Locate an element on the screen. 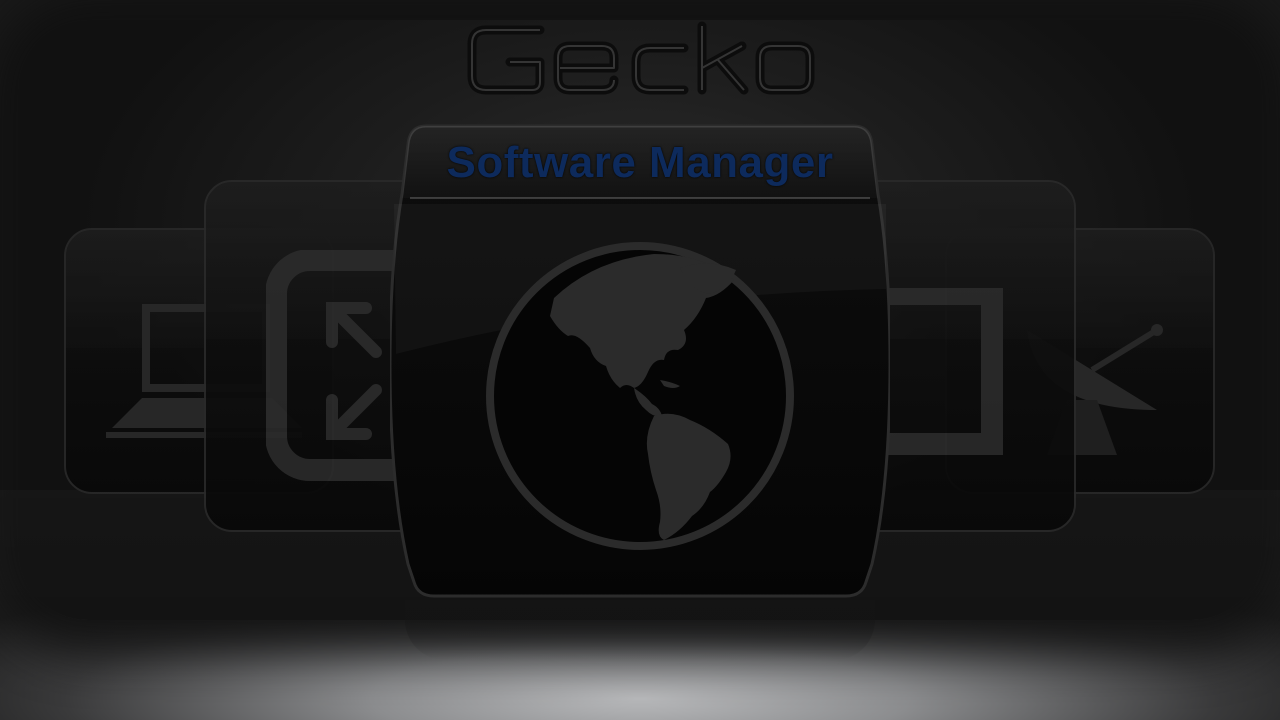  gecko-logo-icon is located at coordinates (641, 58).